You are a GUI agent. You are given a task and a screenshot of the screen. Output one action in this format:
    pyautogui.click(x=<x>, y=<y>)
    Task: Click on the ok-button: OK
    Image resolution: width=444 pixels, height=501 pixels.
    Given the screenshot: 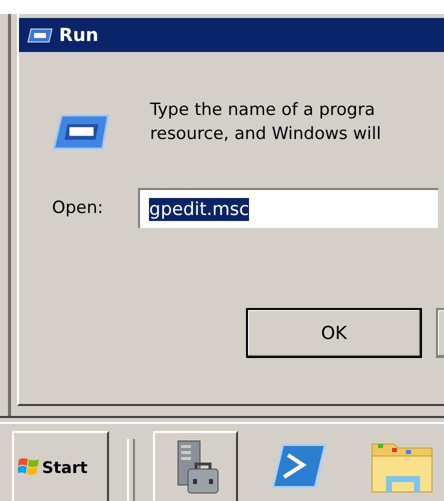 What is the action you would take?
    pyautogui.click(x=334, y=333)
    